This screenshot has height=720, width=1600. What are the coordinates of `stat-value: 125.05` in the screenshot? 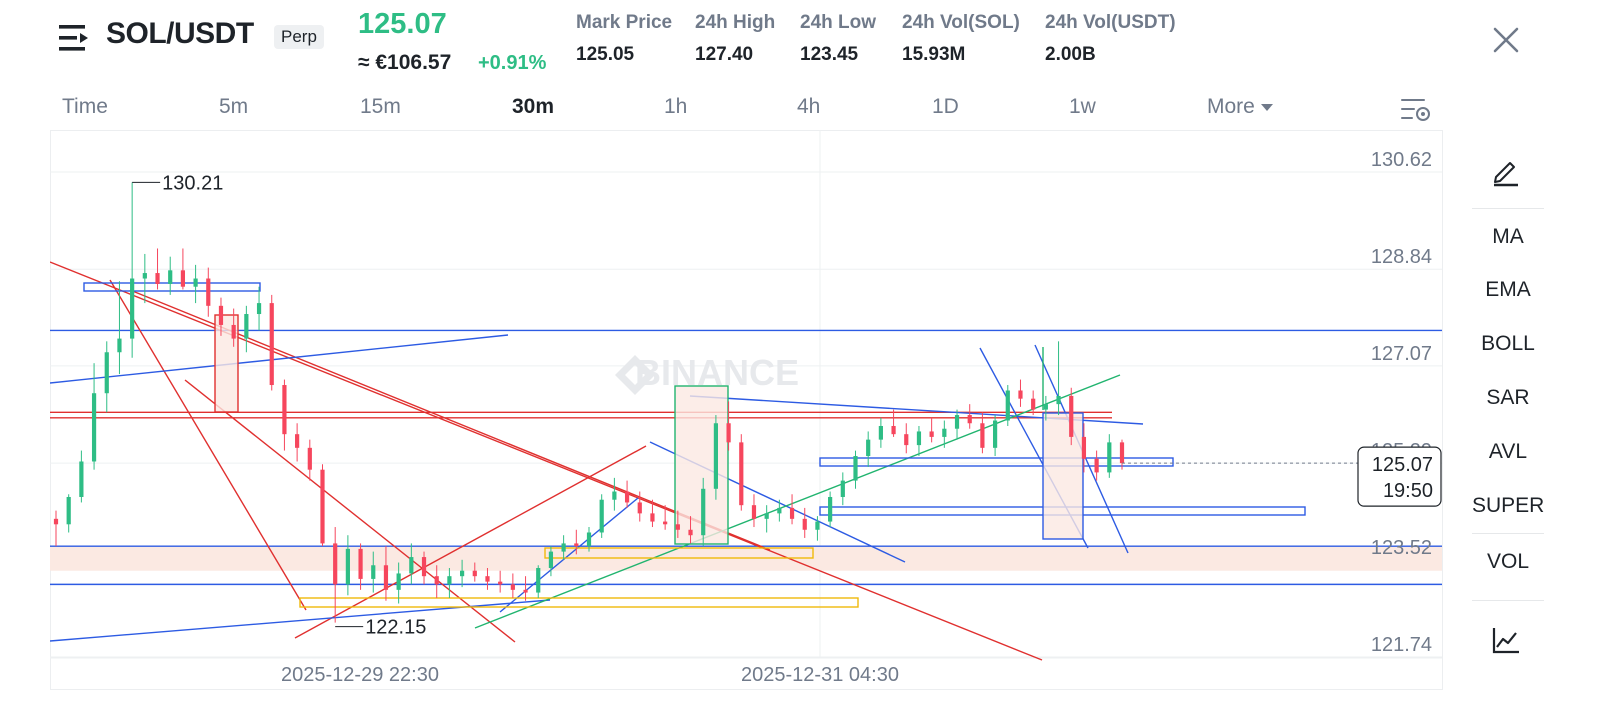 It's located at (605, 54).